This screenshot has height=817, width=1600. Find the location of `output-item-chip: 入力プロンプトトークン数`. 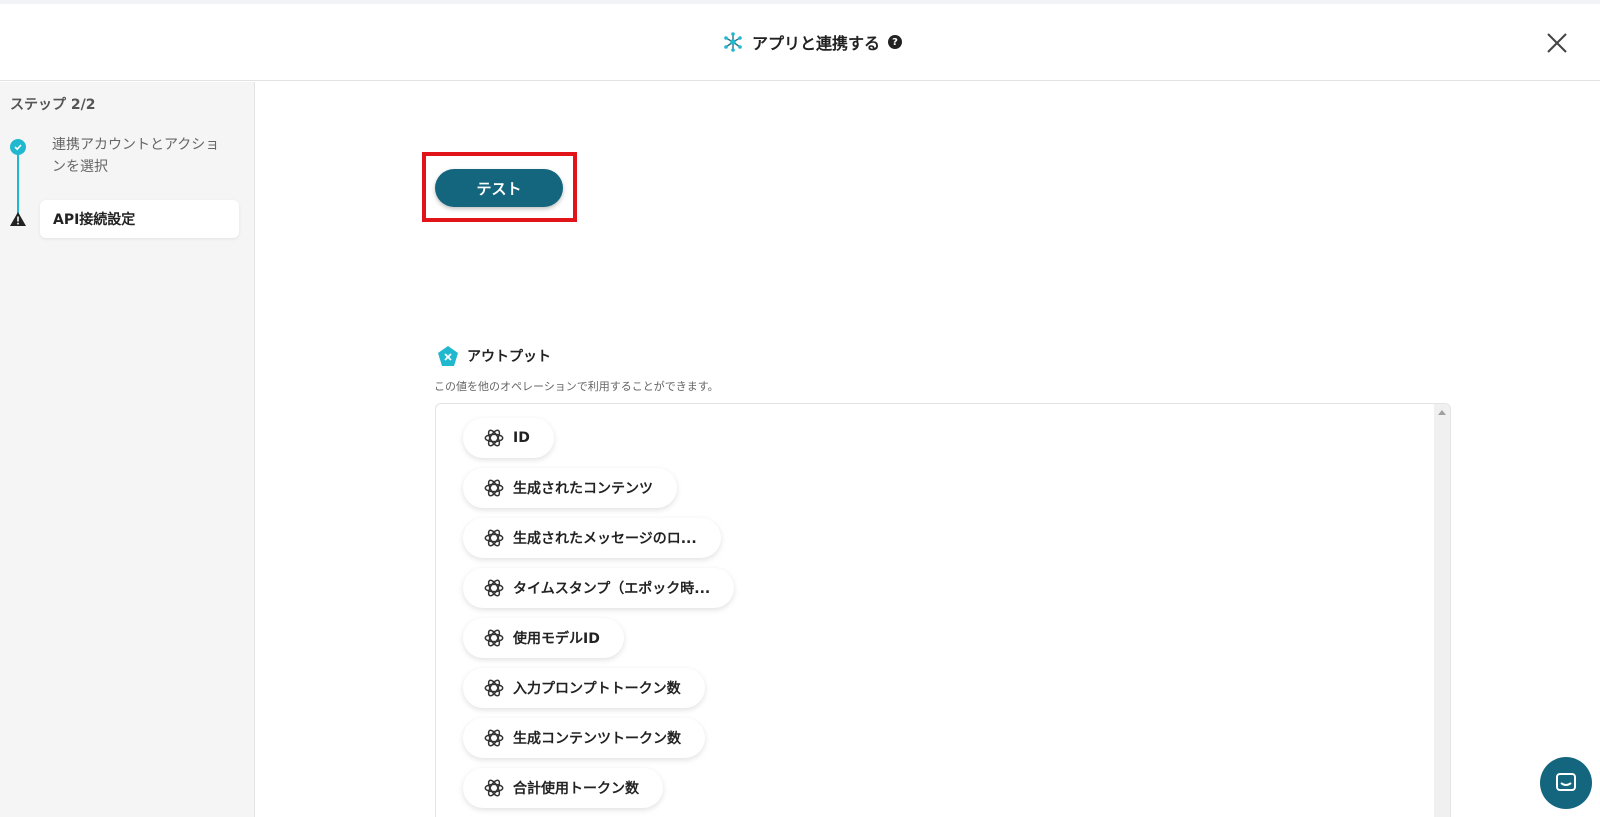

output-item-chip: 入力プロンプトトークン数 is located at coordinates (584, 688).